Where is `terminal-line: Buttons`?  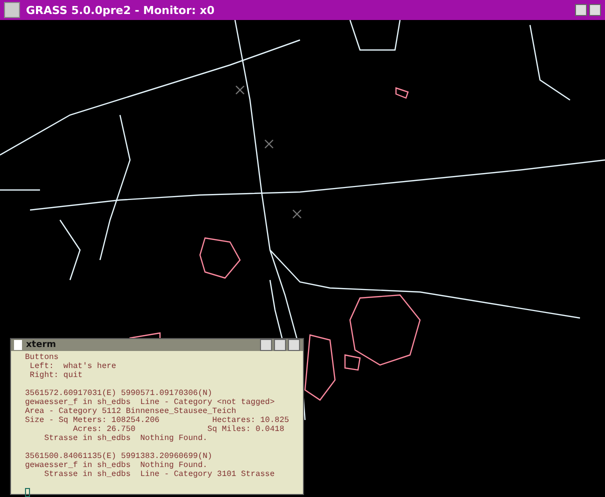 terminal-line: Buttons is located at coordinates (42, 357).